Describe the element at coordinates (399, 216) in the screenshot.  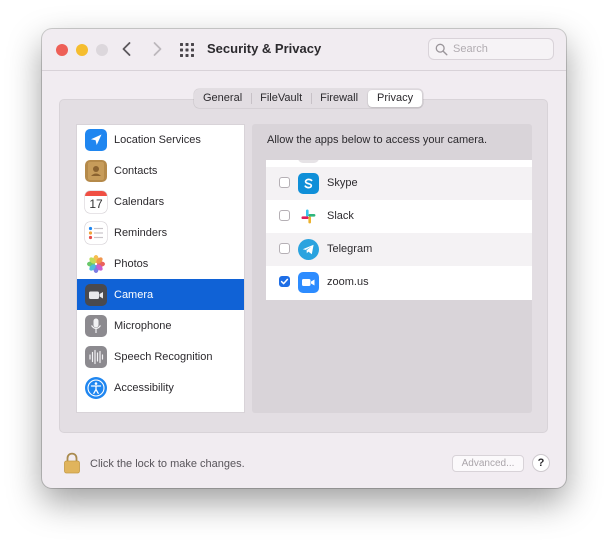
I see `app-row-slack: Slack` at that location.